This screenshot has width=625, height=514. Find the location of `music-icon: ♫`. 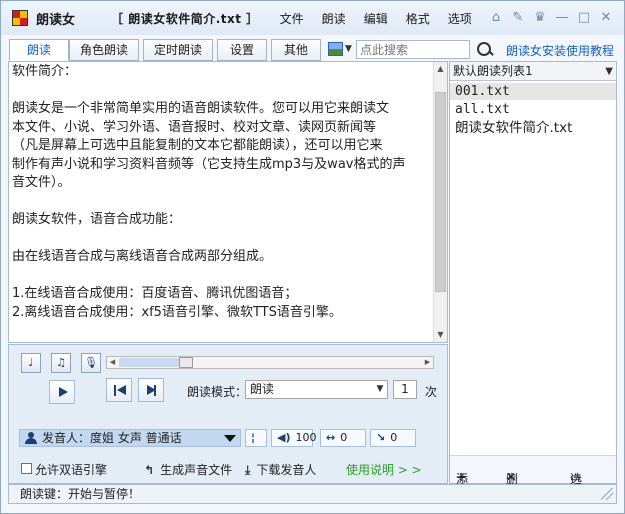

music-icon: ♫ is located at coordinates (61, 363).